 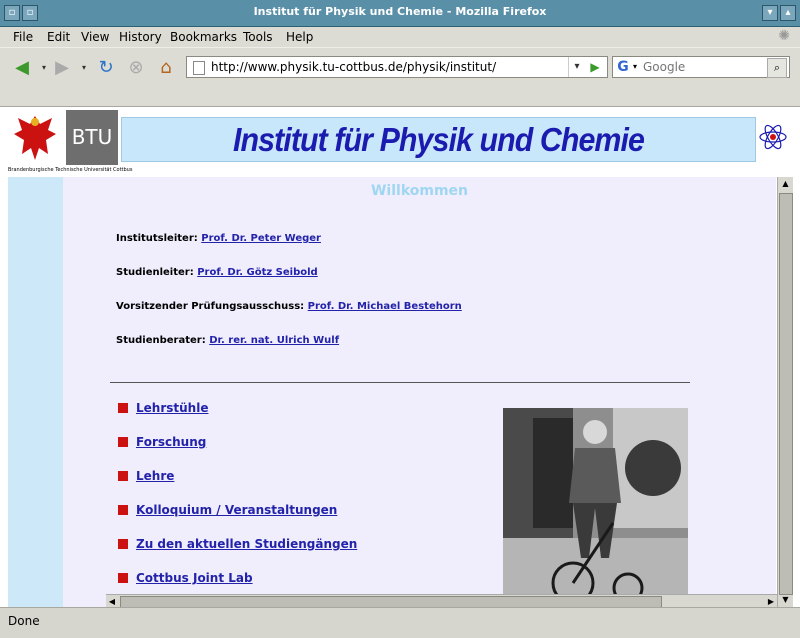 What do you see at coordinates (35, 392) in the screenshot?
I see `left-sidebar` at bounding box center [35, 392].